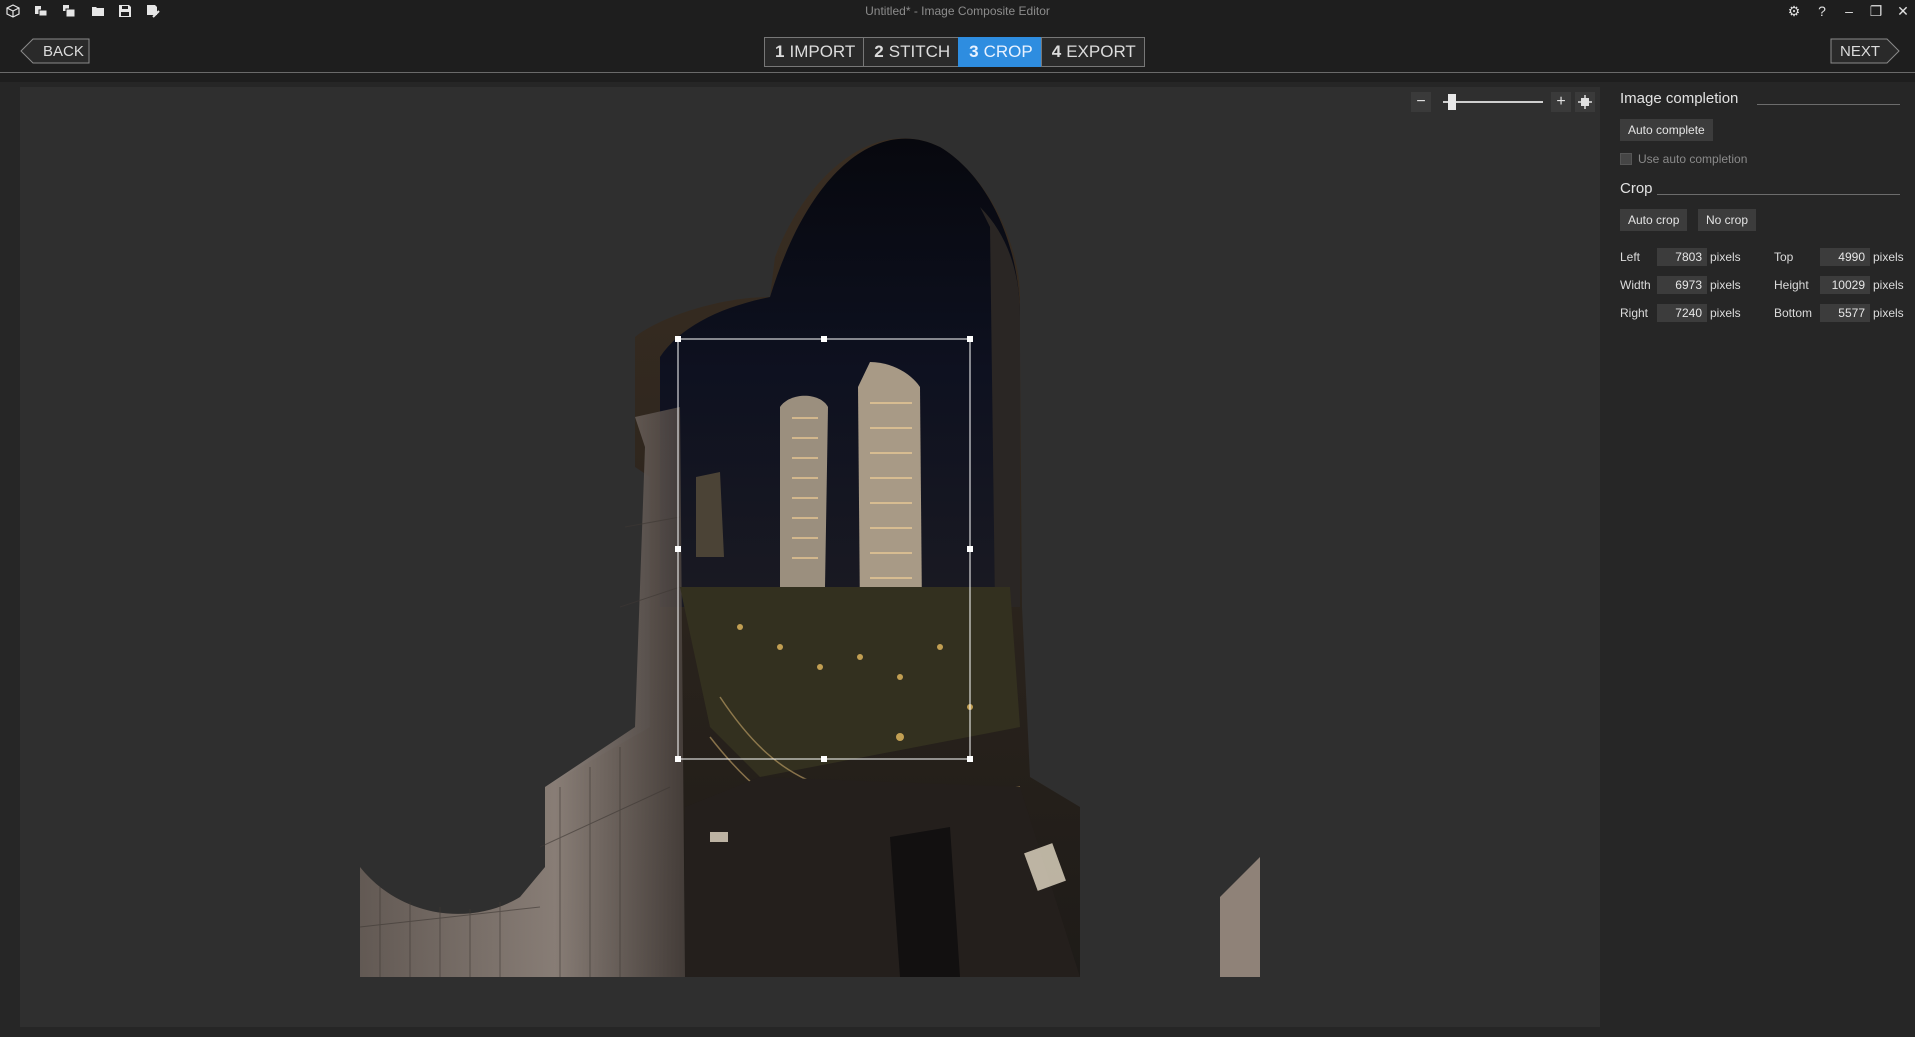  Describe the element at coordinates (1849, 11) in the screenshot. I see `minimize-button: –` at that location.